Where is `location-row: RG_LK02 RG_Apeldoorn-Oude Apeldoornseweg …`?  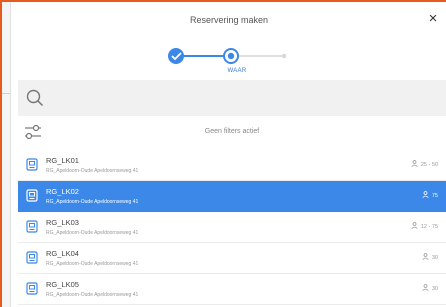
location-row: RG_LK02 RG_Apeldoorn-Oude Apeldoornseweg … is located at coordinates (232, 196).